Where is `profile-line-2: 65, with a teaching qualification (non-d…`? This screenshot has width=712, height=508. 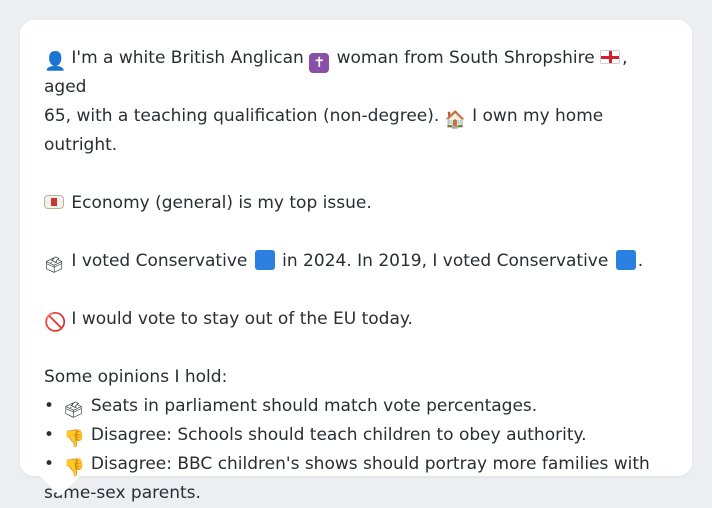
profile-line-2: 65, with a teaching qualification (non-d… is located at coordinates (356, 131).